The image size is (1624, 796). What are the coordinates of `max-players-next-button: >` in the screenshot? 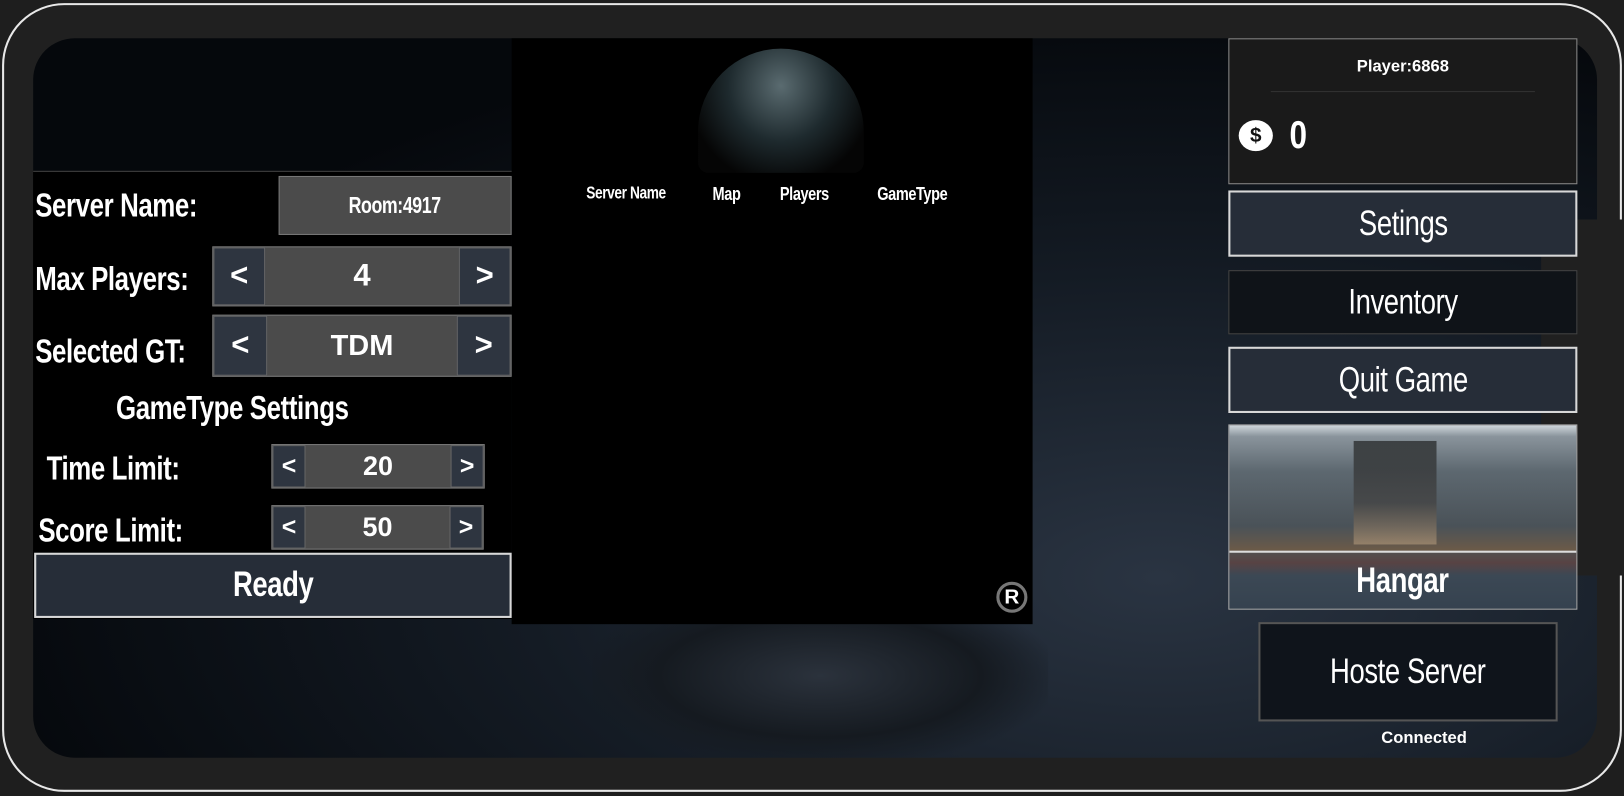 It's located at (484, 276).